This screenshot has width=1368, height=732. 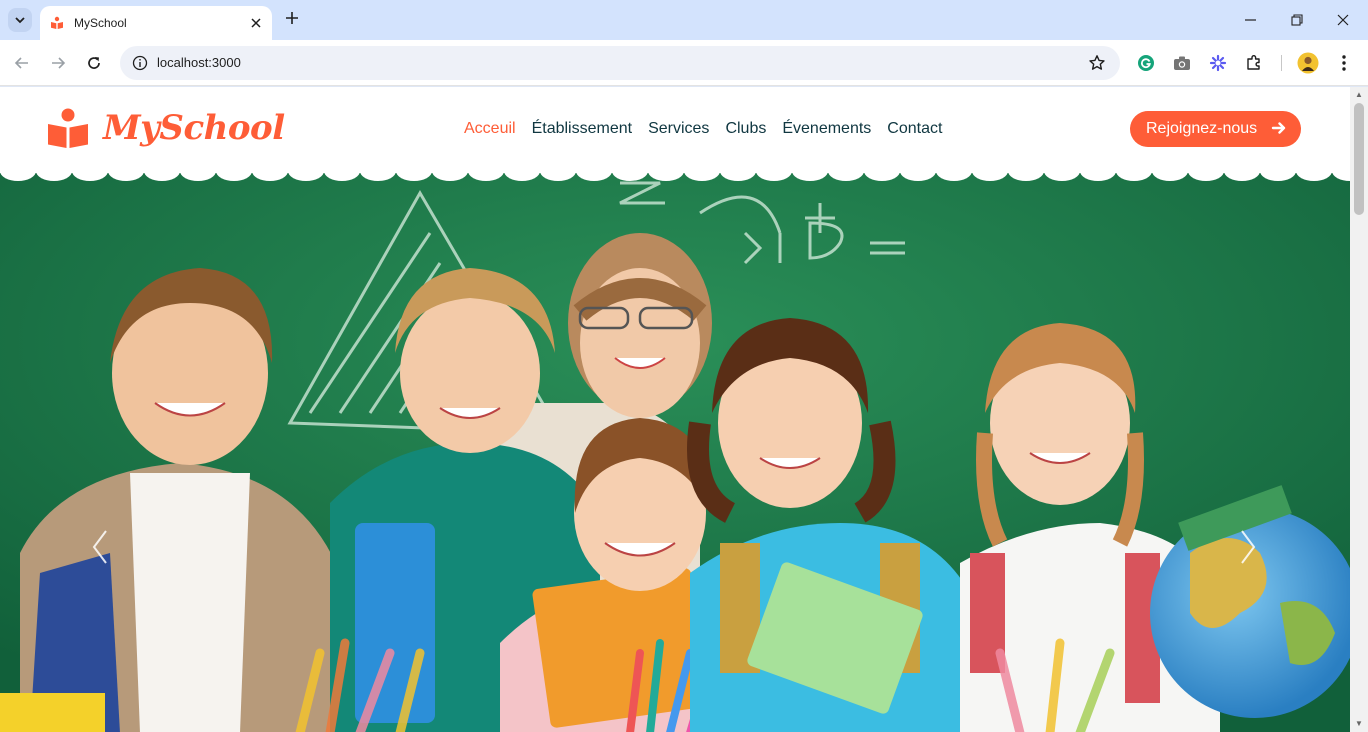 What do you see at coordinates (1359, 409) in the screenshot?
I see `page-scrollbar: ▲ ▼` at bounding box center [1359, 409].